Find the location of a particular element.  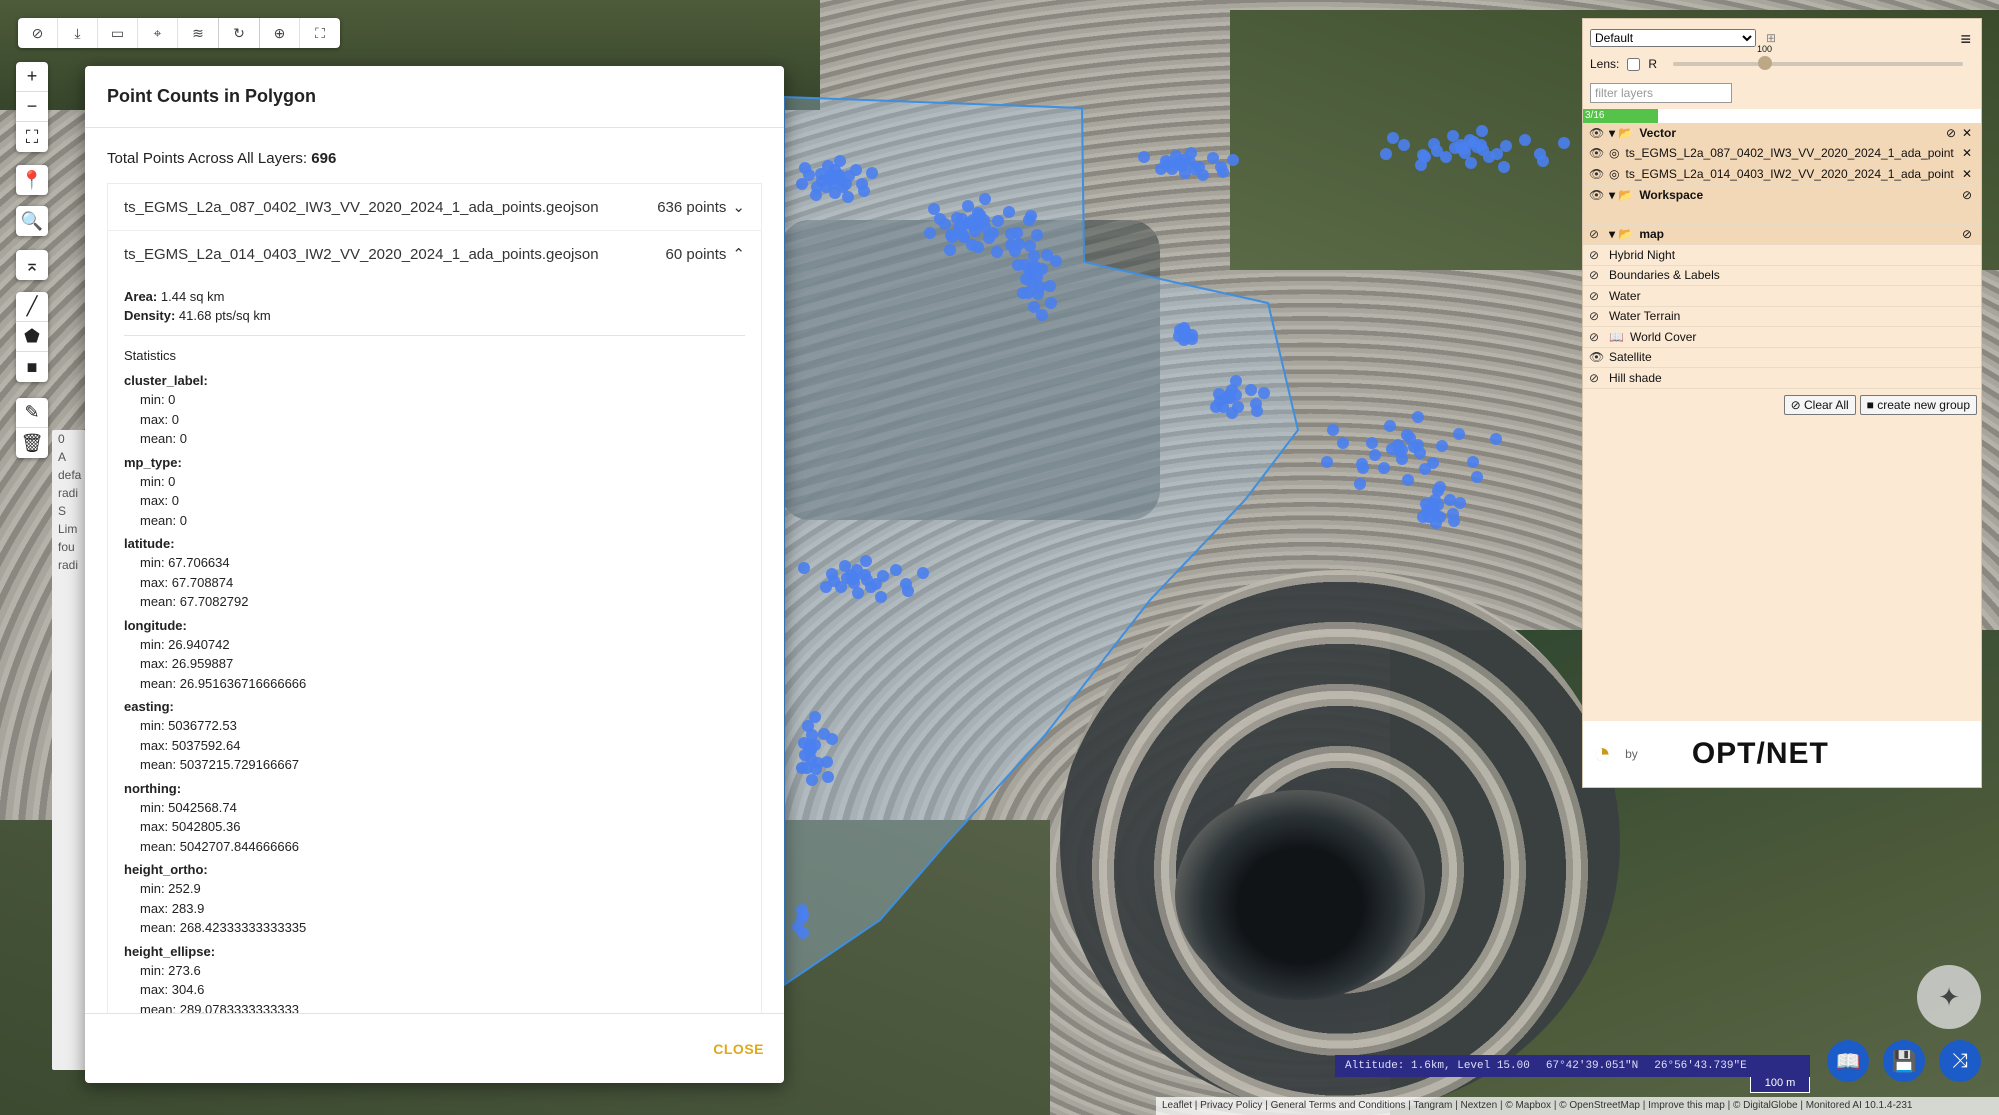

grid-icon: ⊞ is located at coordinates (1771, 38).